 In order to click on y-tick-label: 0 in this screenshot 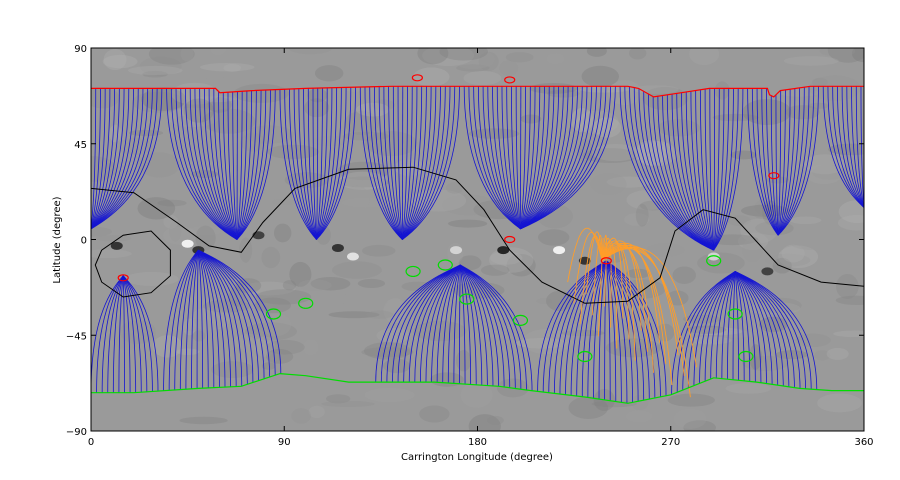, I will do `click(84, 241)`.